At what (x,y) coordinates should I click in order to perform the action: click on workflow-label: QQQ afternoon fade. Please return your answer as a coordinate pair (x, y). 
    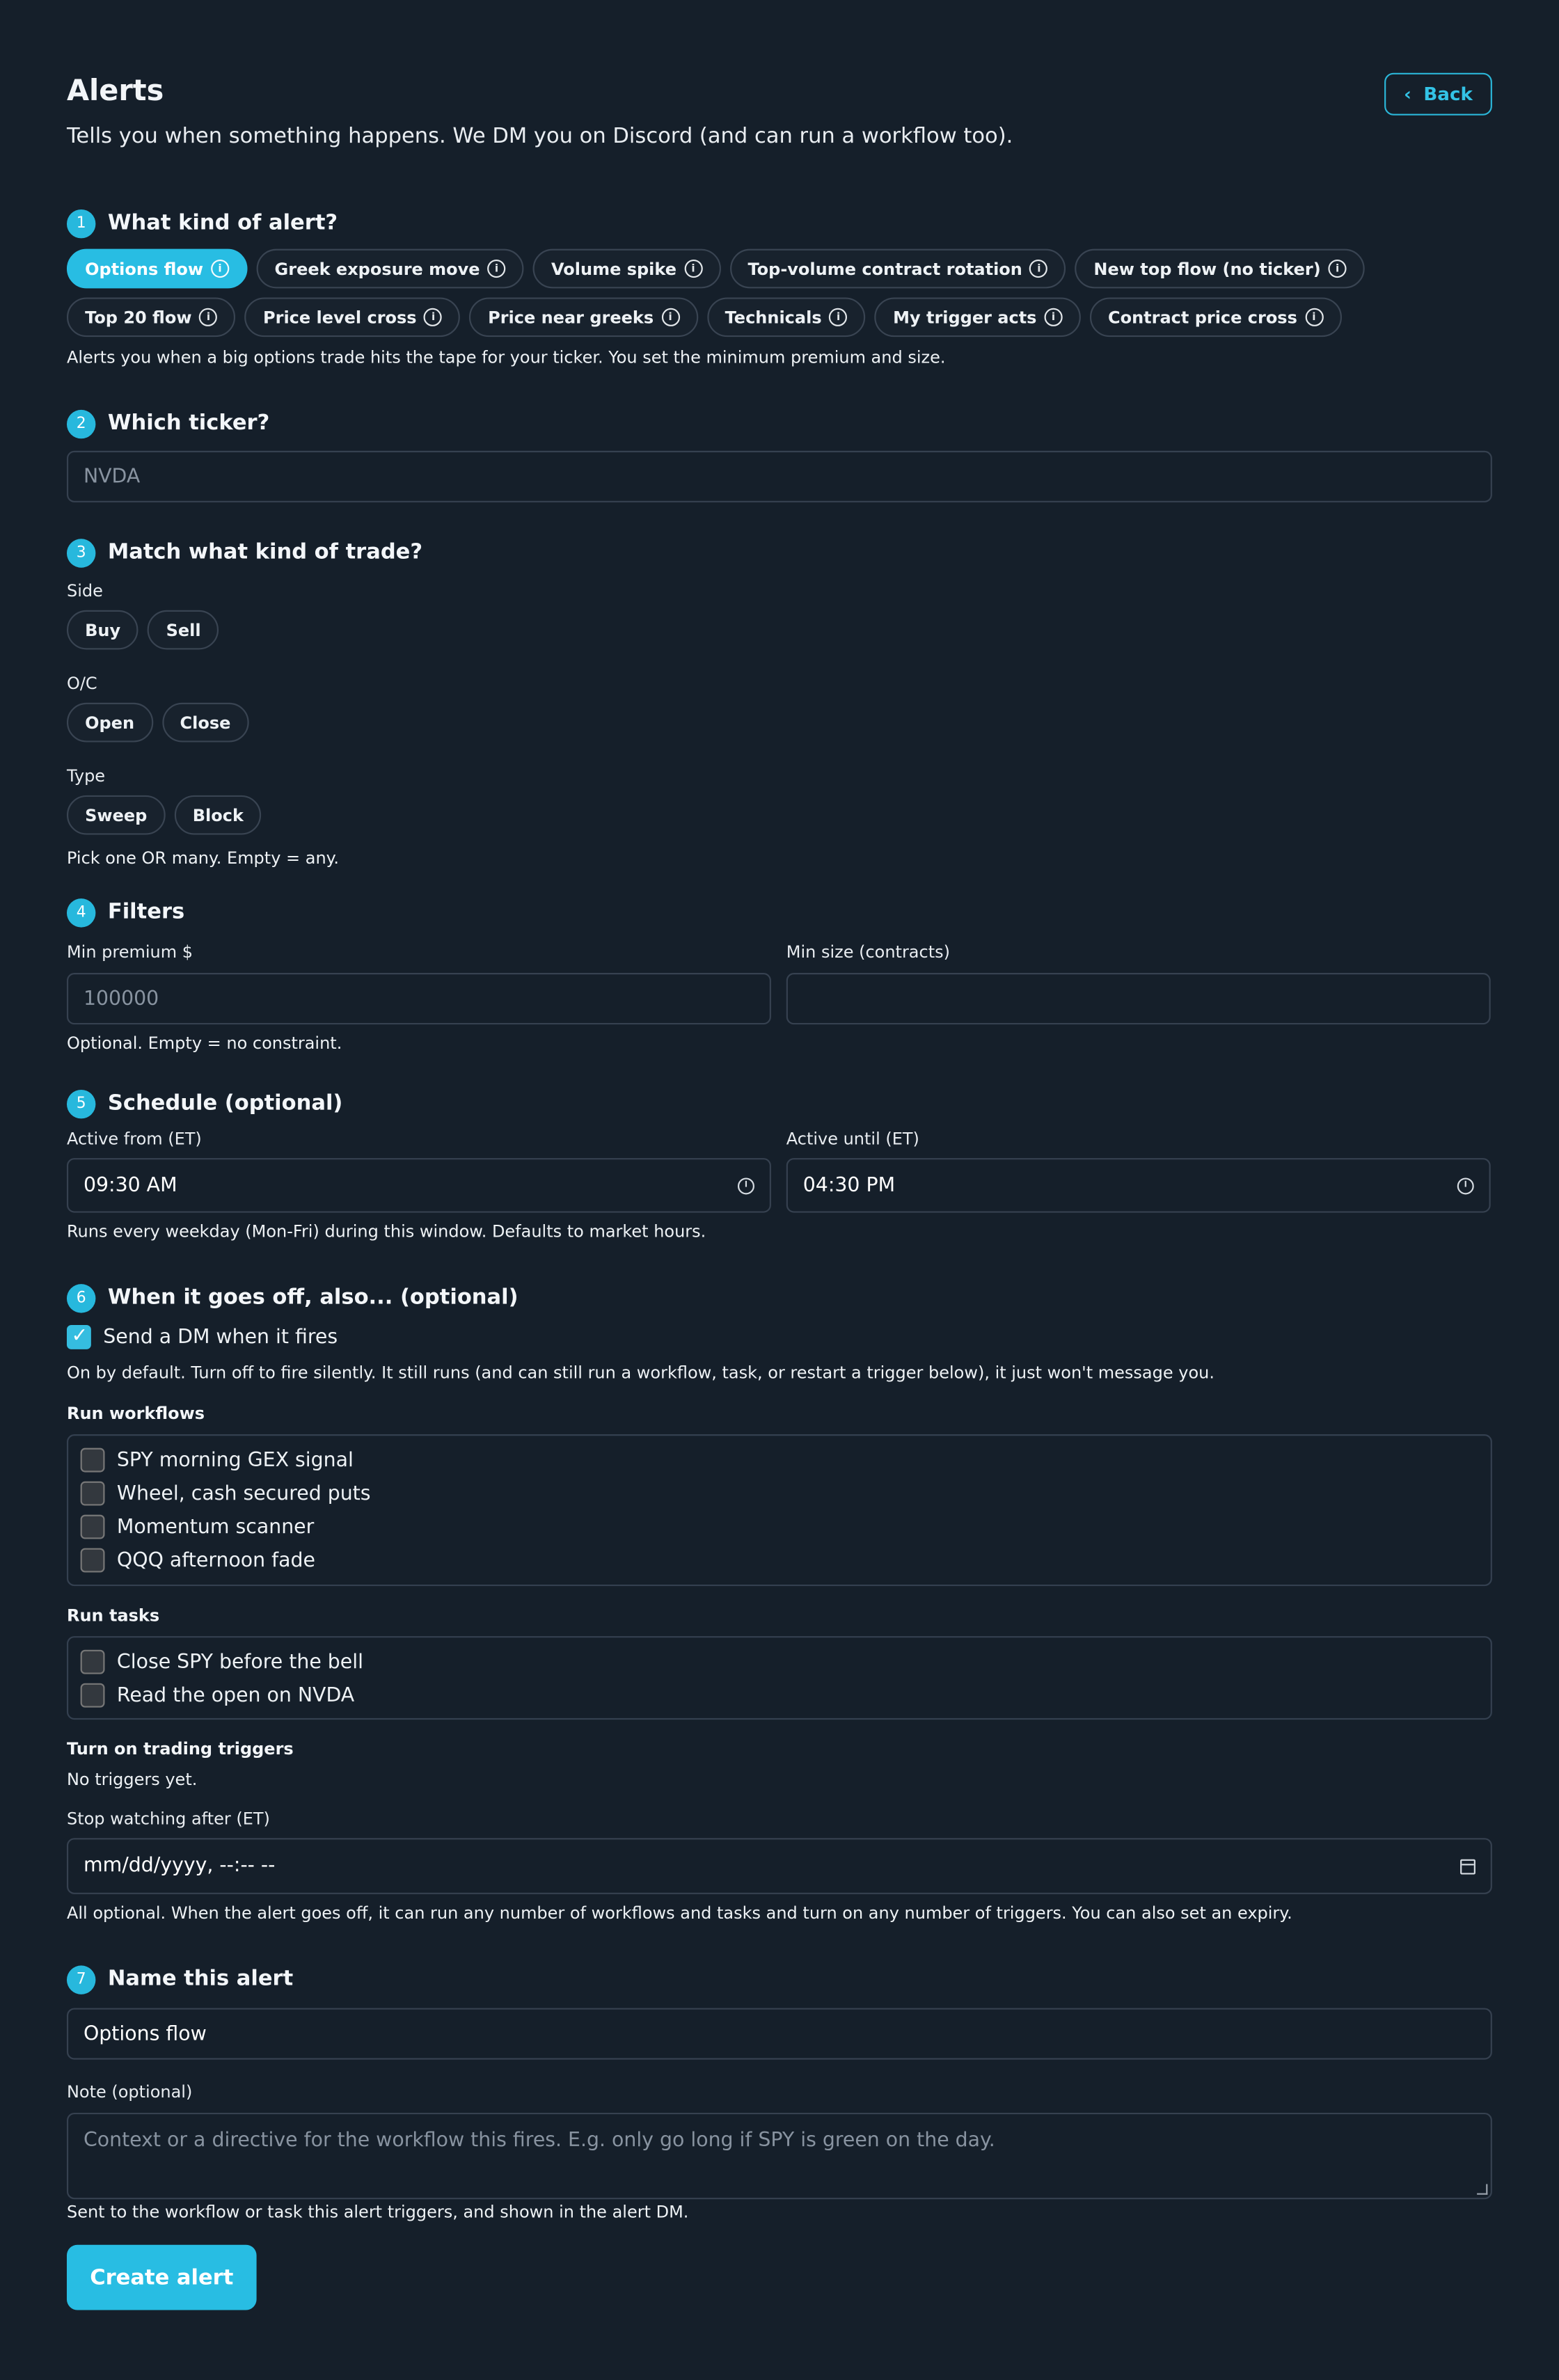
    Looking at the image, I should click on (215, 1560).